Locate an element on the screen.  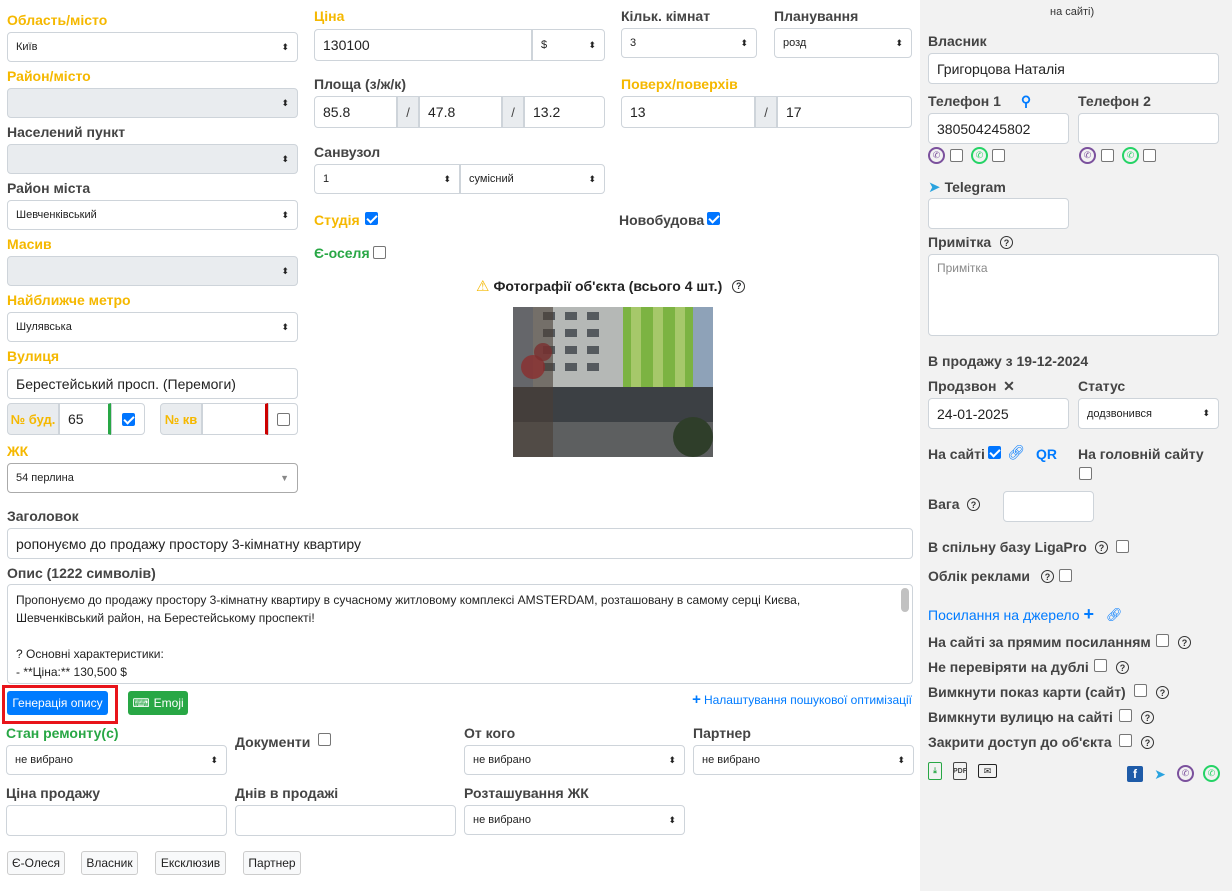
call-date-input: 24-01-2025 is located at coordinates (998, 413).